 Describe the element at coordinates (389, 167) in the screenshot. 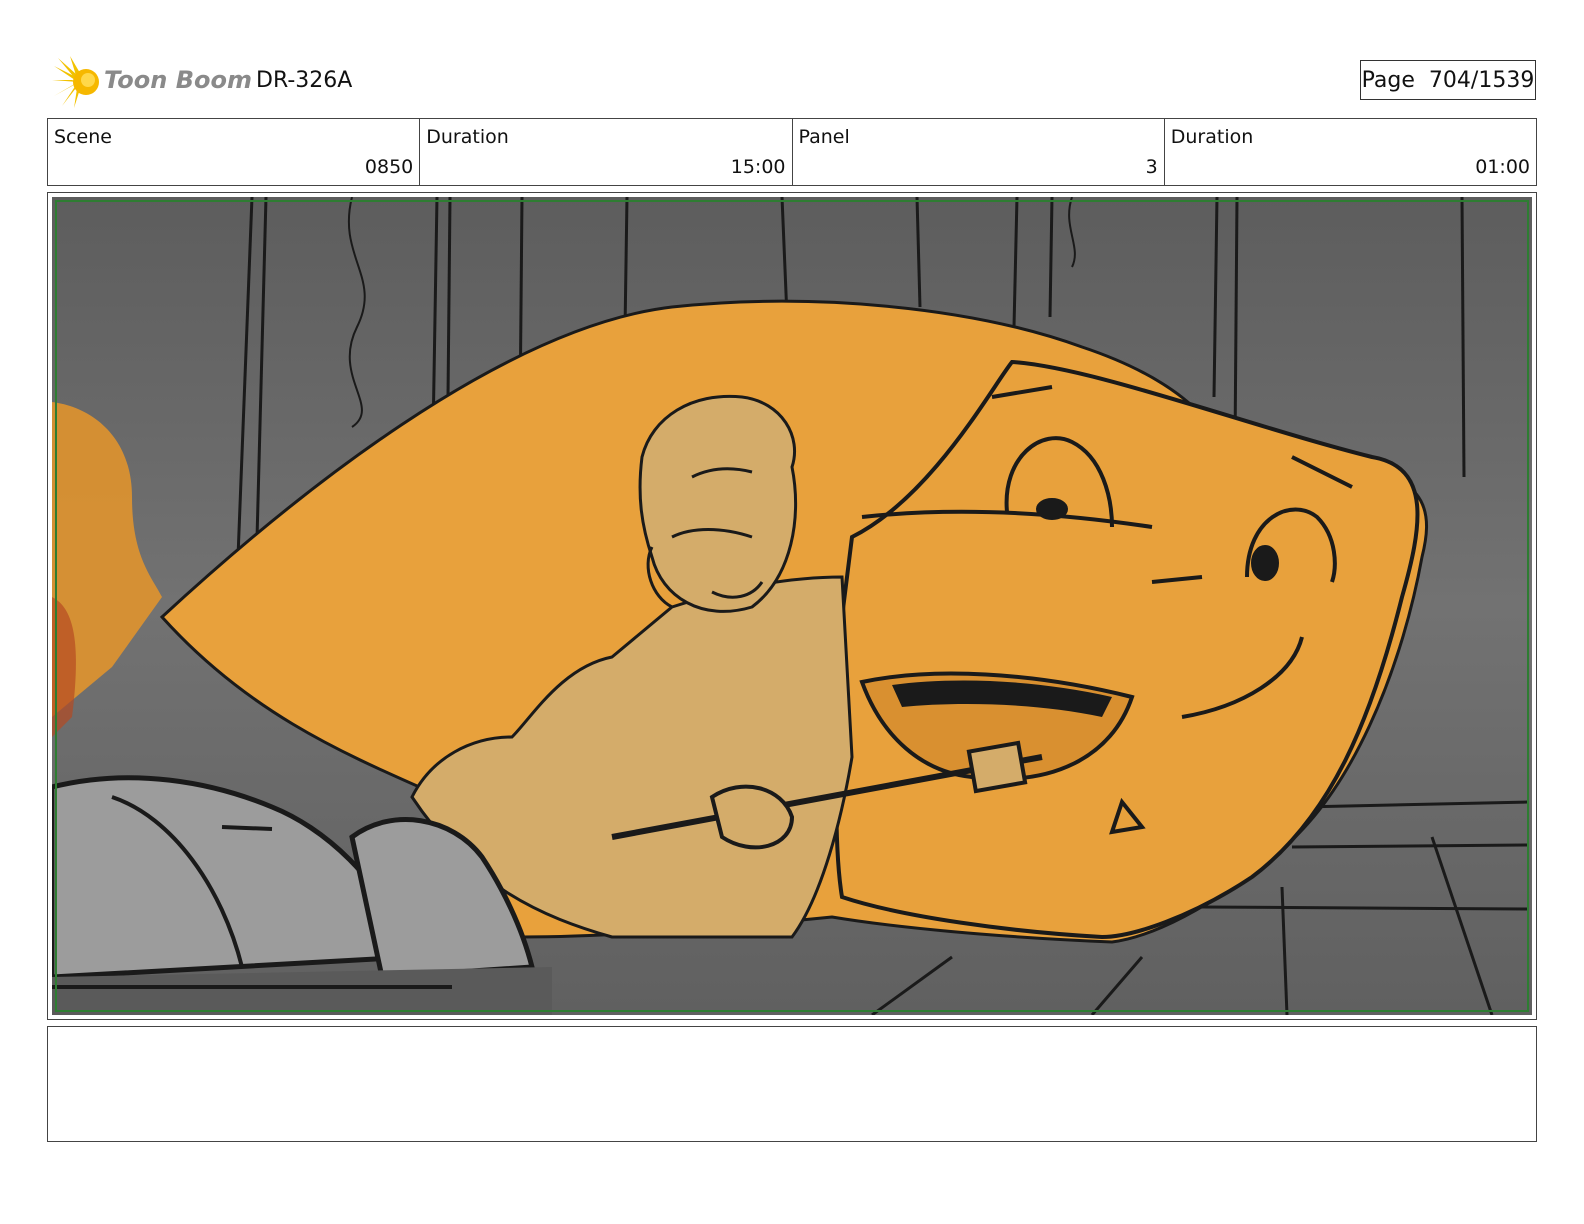

I see `scene-value: 0850` at that location.